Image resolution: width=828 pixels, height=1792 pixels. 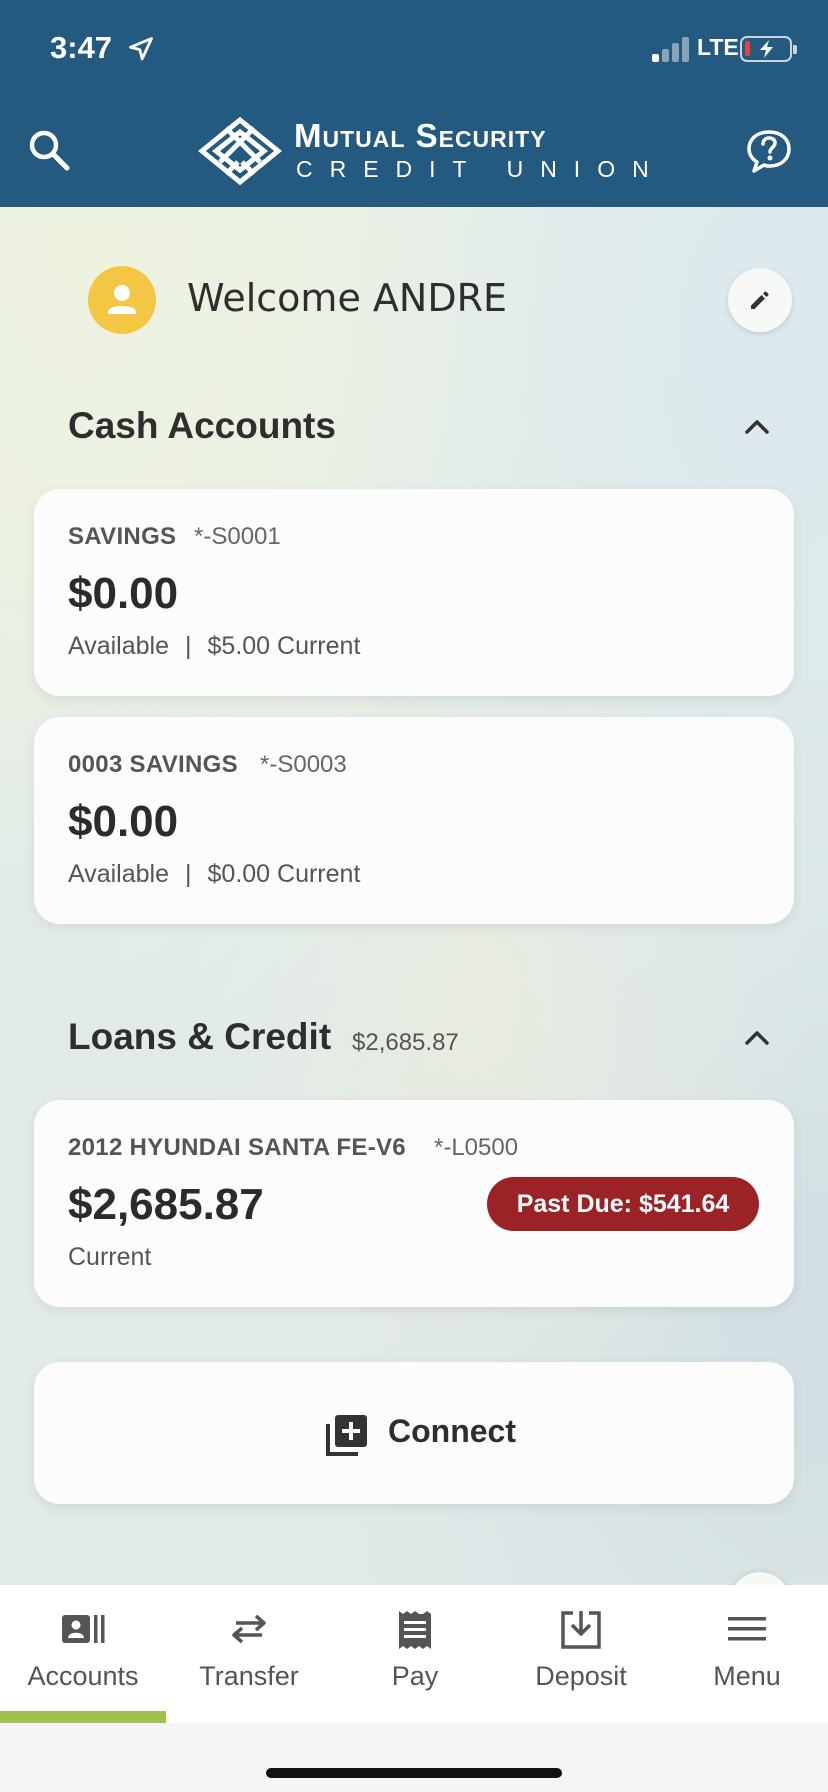 What do you see at coordinates (415, 1676) in the screenshot?
I see `nav-label: Pay` at bounding box center [415, 1676].